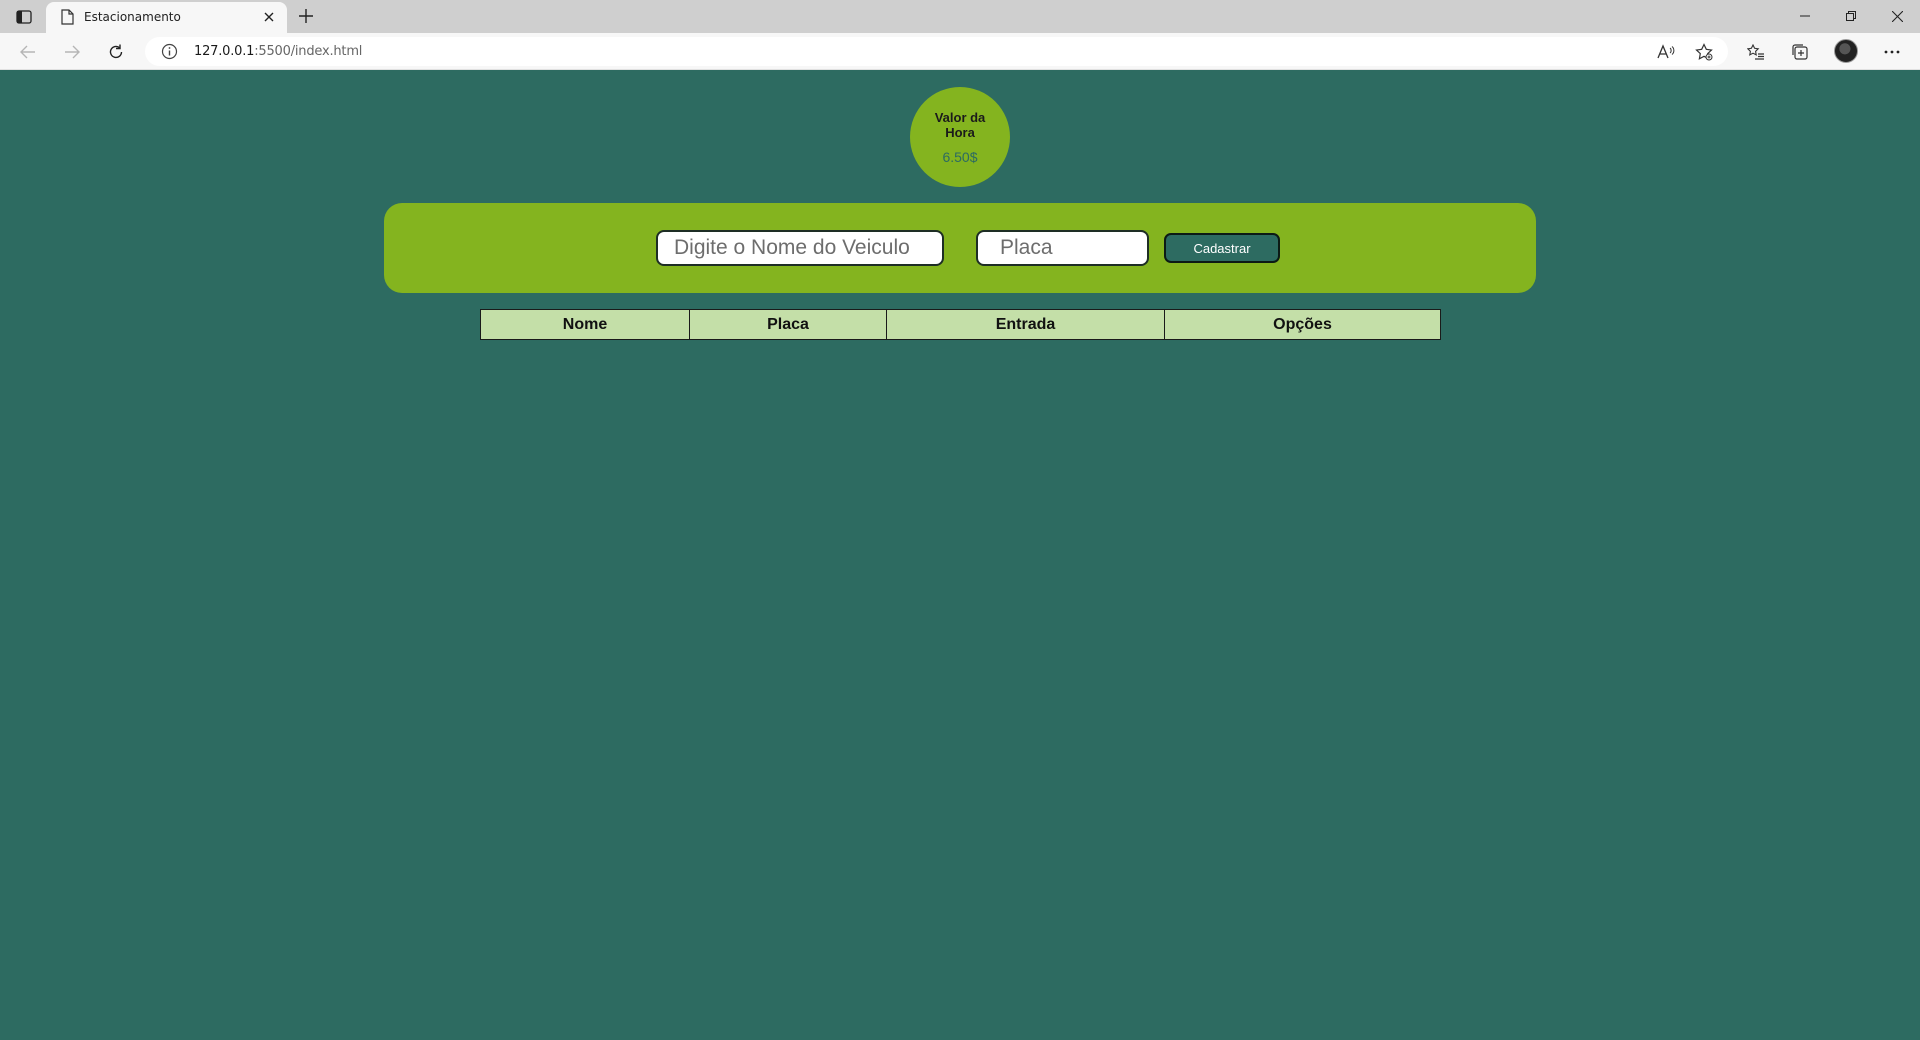  I want to click on browser-tab: Estacionamento, so click(166, 17).